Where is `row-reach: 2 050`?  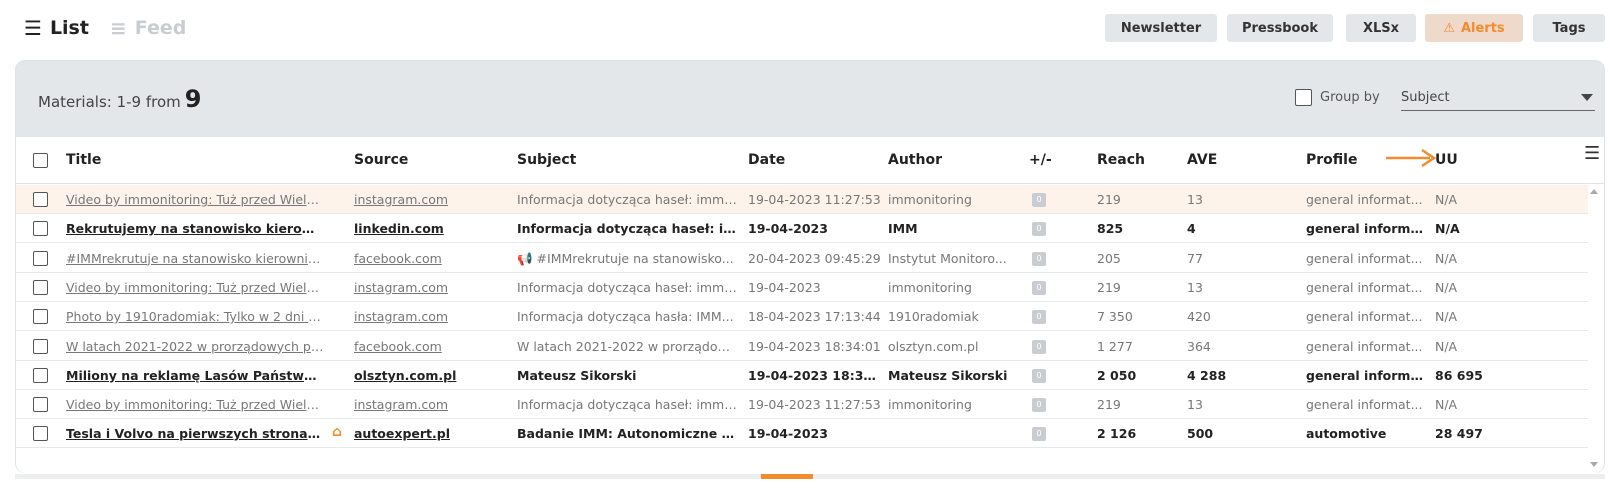 row-reach: 2 050 is located at coordinates (1117, 375).